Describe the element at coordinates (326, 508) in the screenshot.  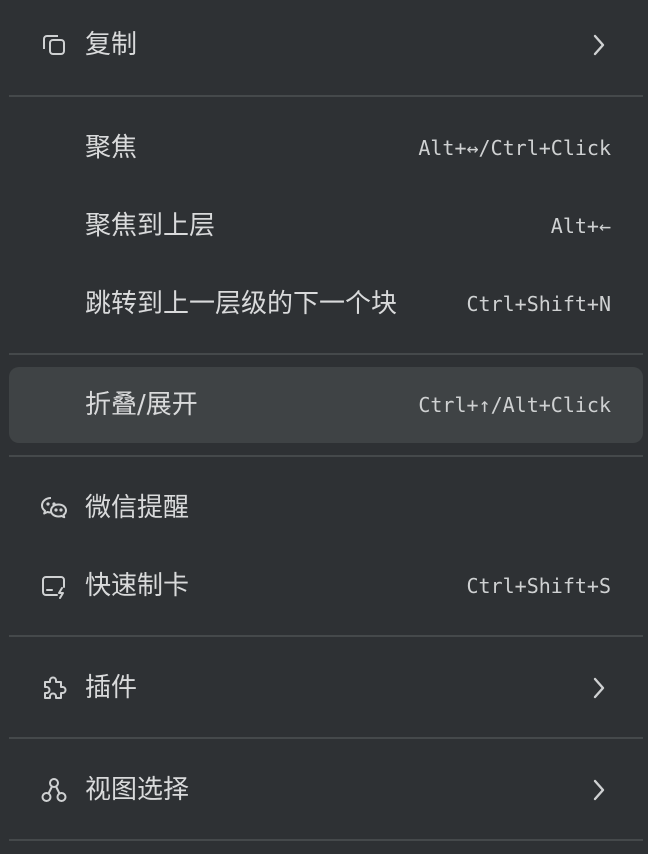
I see `menu-item-wechat-reminder: 微信提醒` at that location.